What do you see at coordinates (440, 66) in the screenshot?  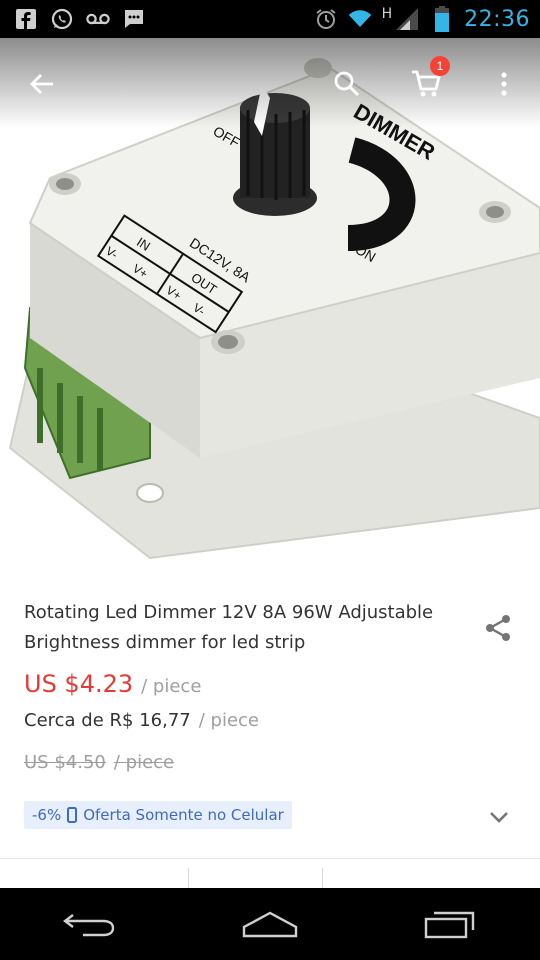 I see `cart-count-badge: 1` at bounding box center [440, 66].